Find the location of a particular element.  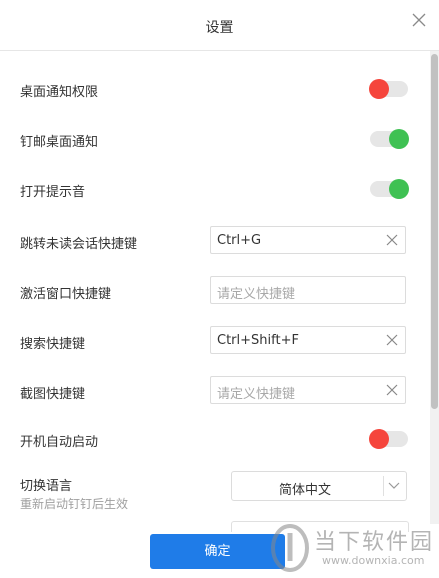

setting-label: 截图快捷键 is located at coordinates (53, 394).